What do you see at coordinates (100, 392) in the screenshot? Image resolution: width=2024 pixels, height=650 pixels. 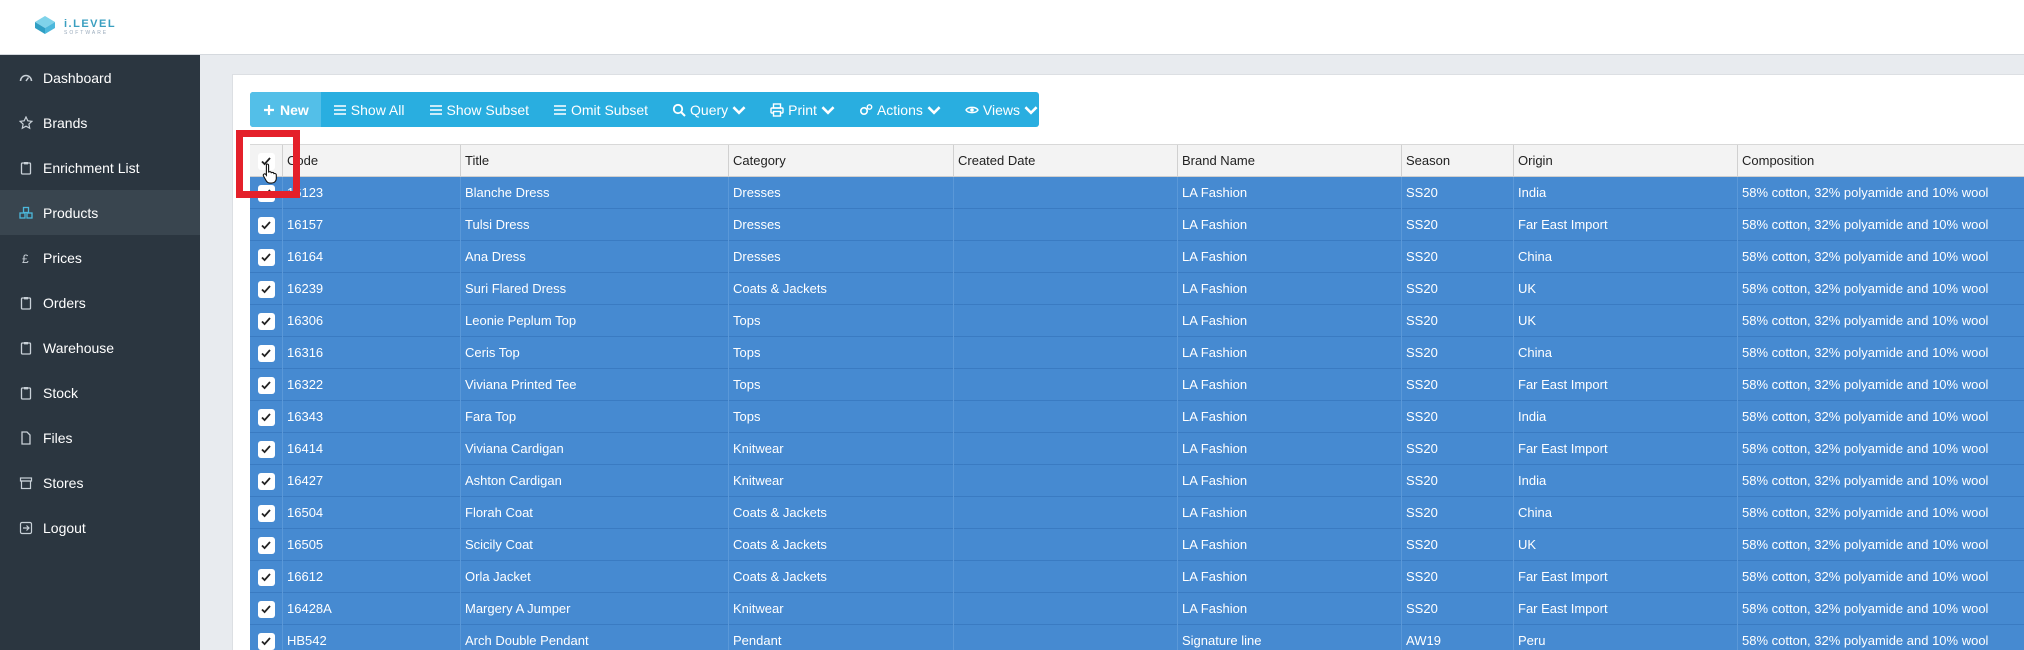 I see `sidebar-item-stock: Stock` at bounding box center [100, 392].